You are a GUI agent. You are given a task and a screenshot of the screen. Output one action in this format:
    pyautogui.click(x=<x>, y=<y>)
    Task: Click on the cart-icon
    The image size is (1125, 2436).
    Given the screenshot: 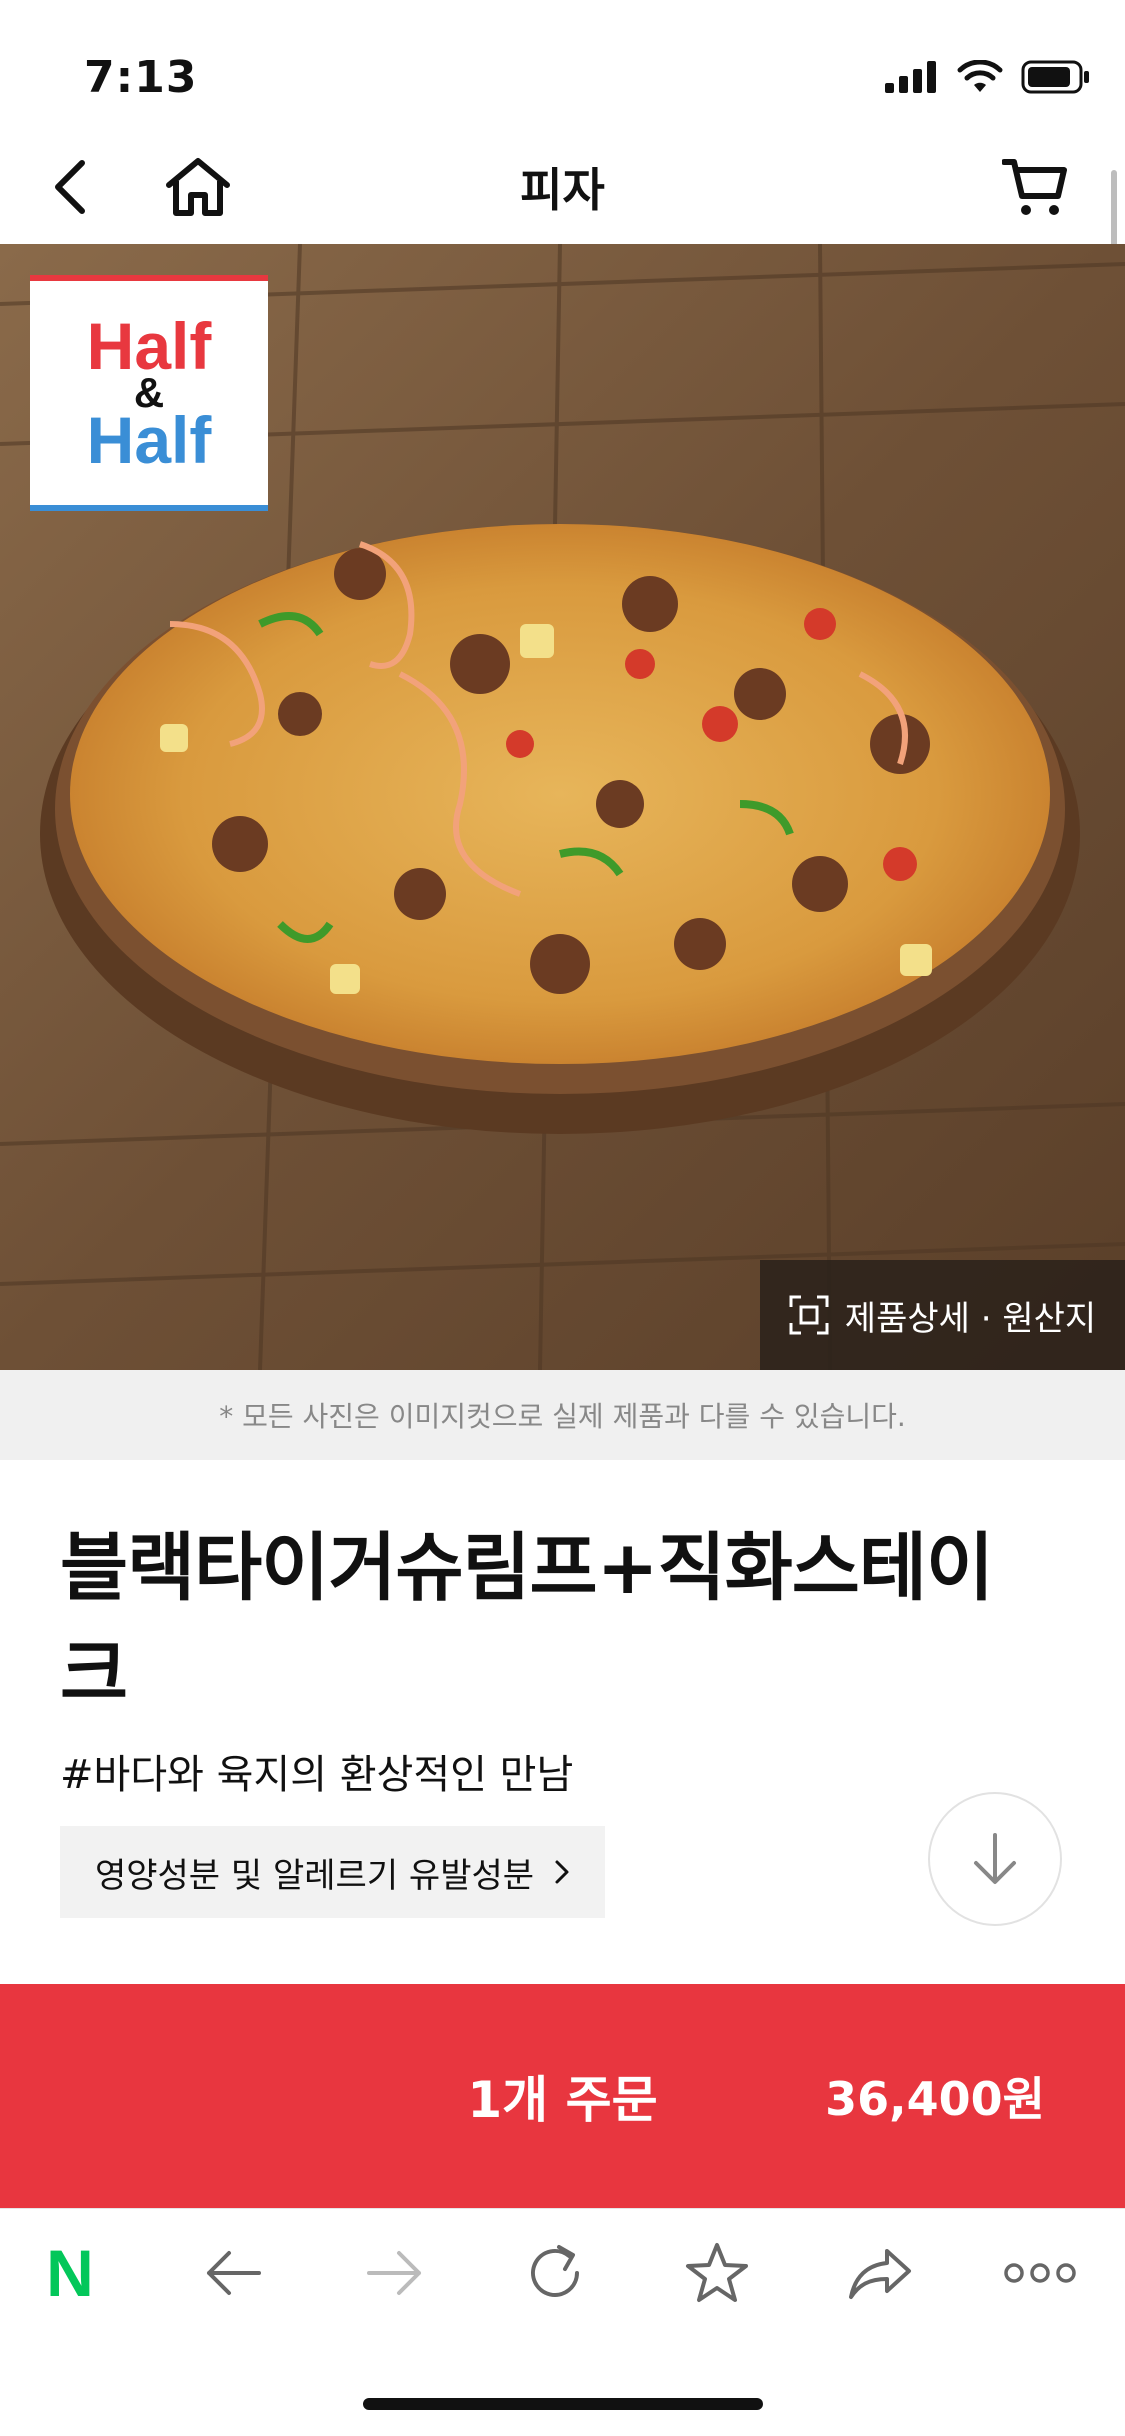 What is the action you would take?
    pyautogui.click(x=1034, y=187)
    